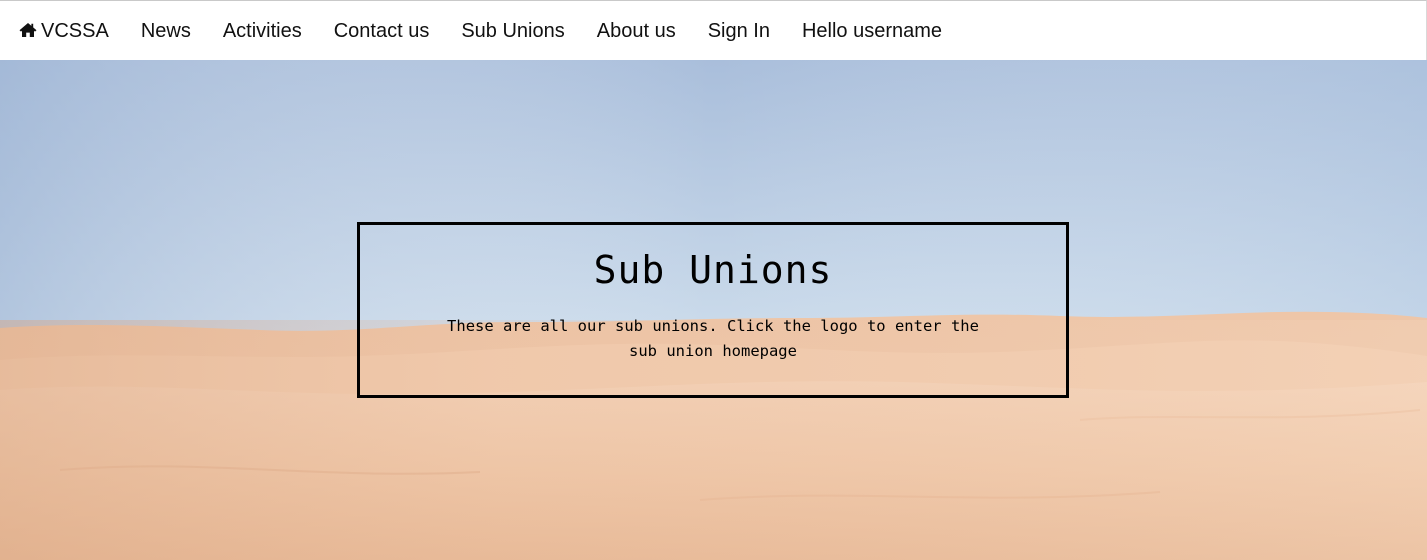  What do you see at coordinates (28, 29) in the screenshot?
I see `home-icon` at bounding box center [28, 29].